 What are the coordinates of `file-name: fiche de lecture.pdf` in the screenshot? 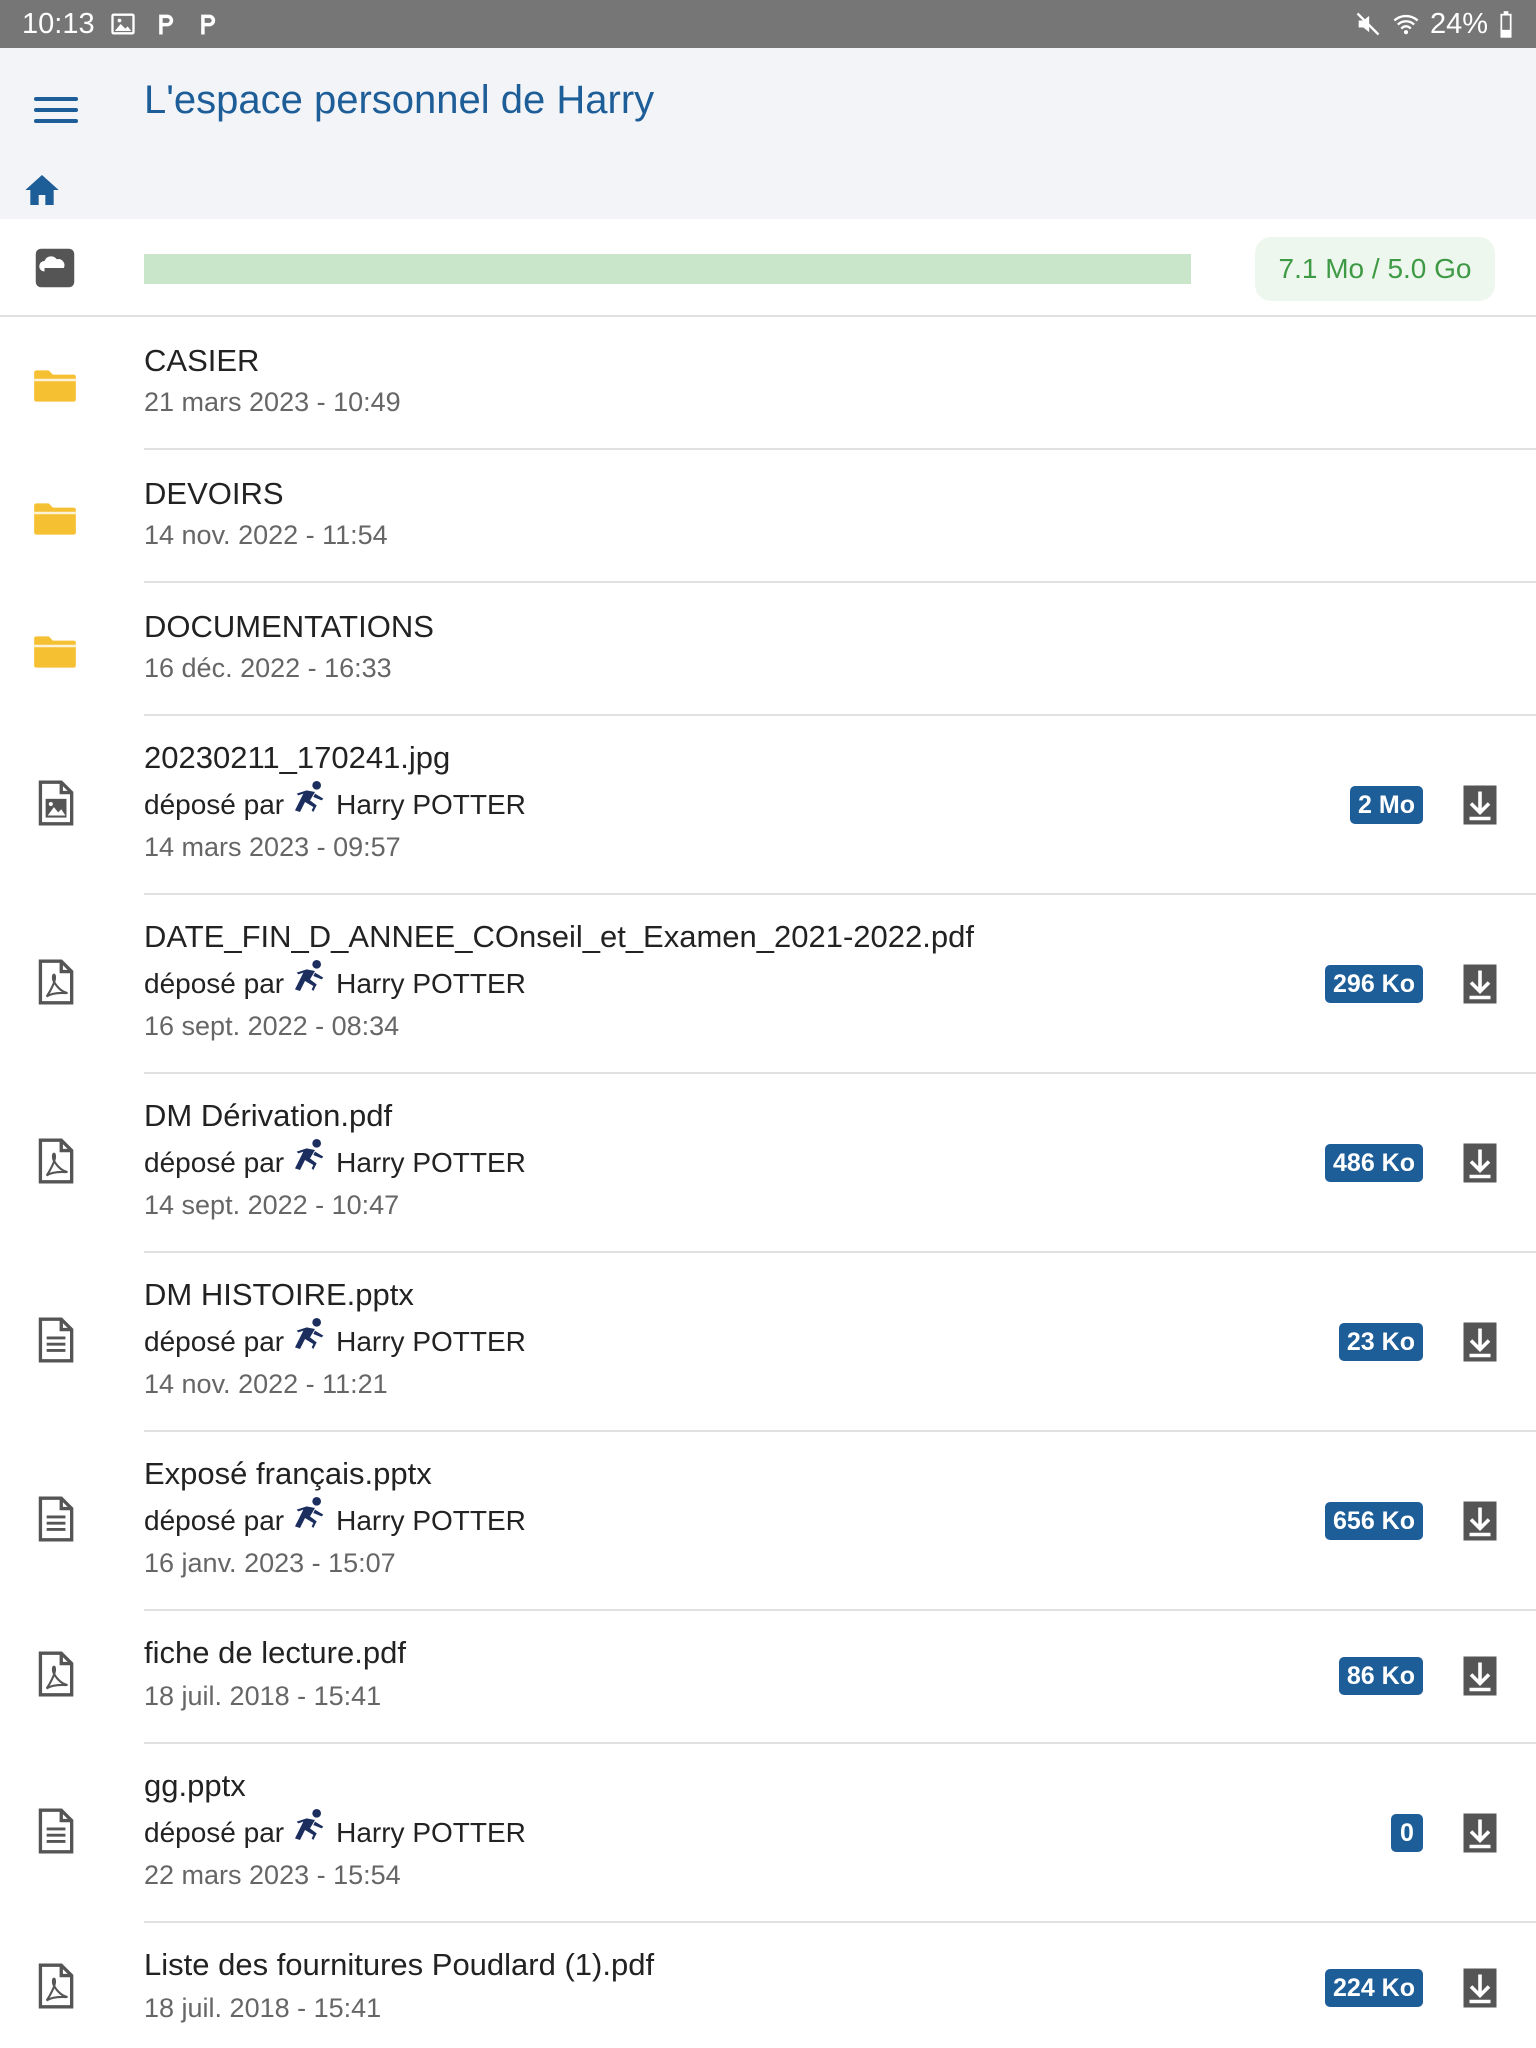 It's located at (275, 1652).